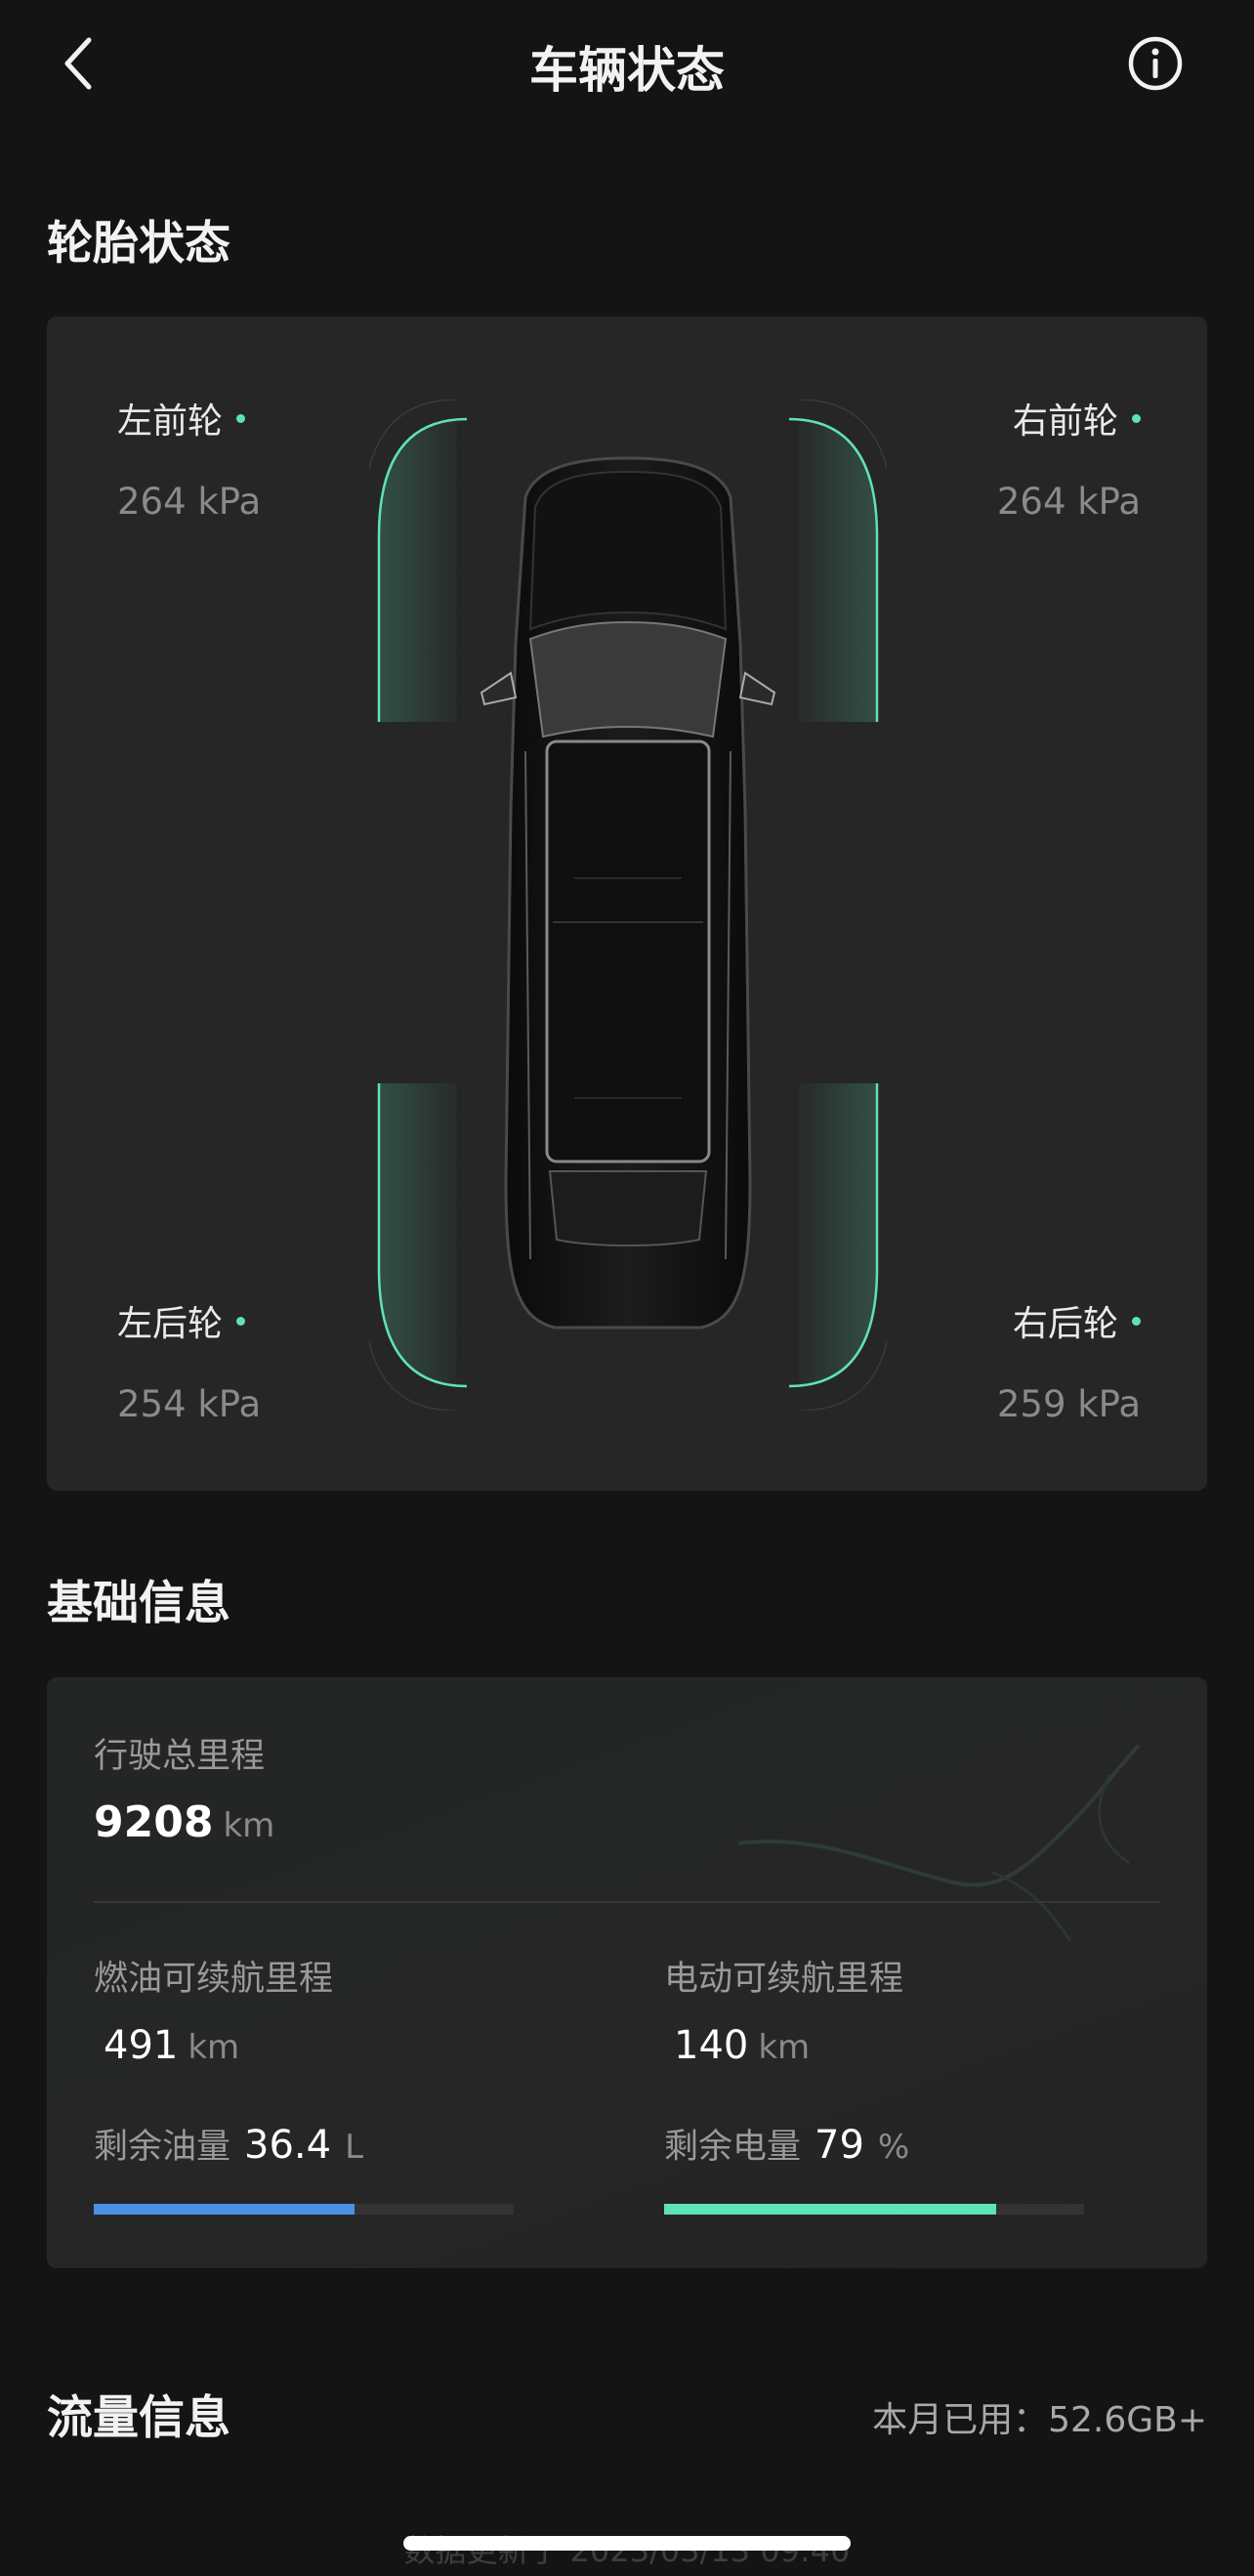  I want to click on battery-level-bar, so click(874, 2209).